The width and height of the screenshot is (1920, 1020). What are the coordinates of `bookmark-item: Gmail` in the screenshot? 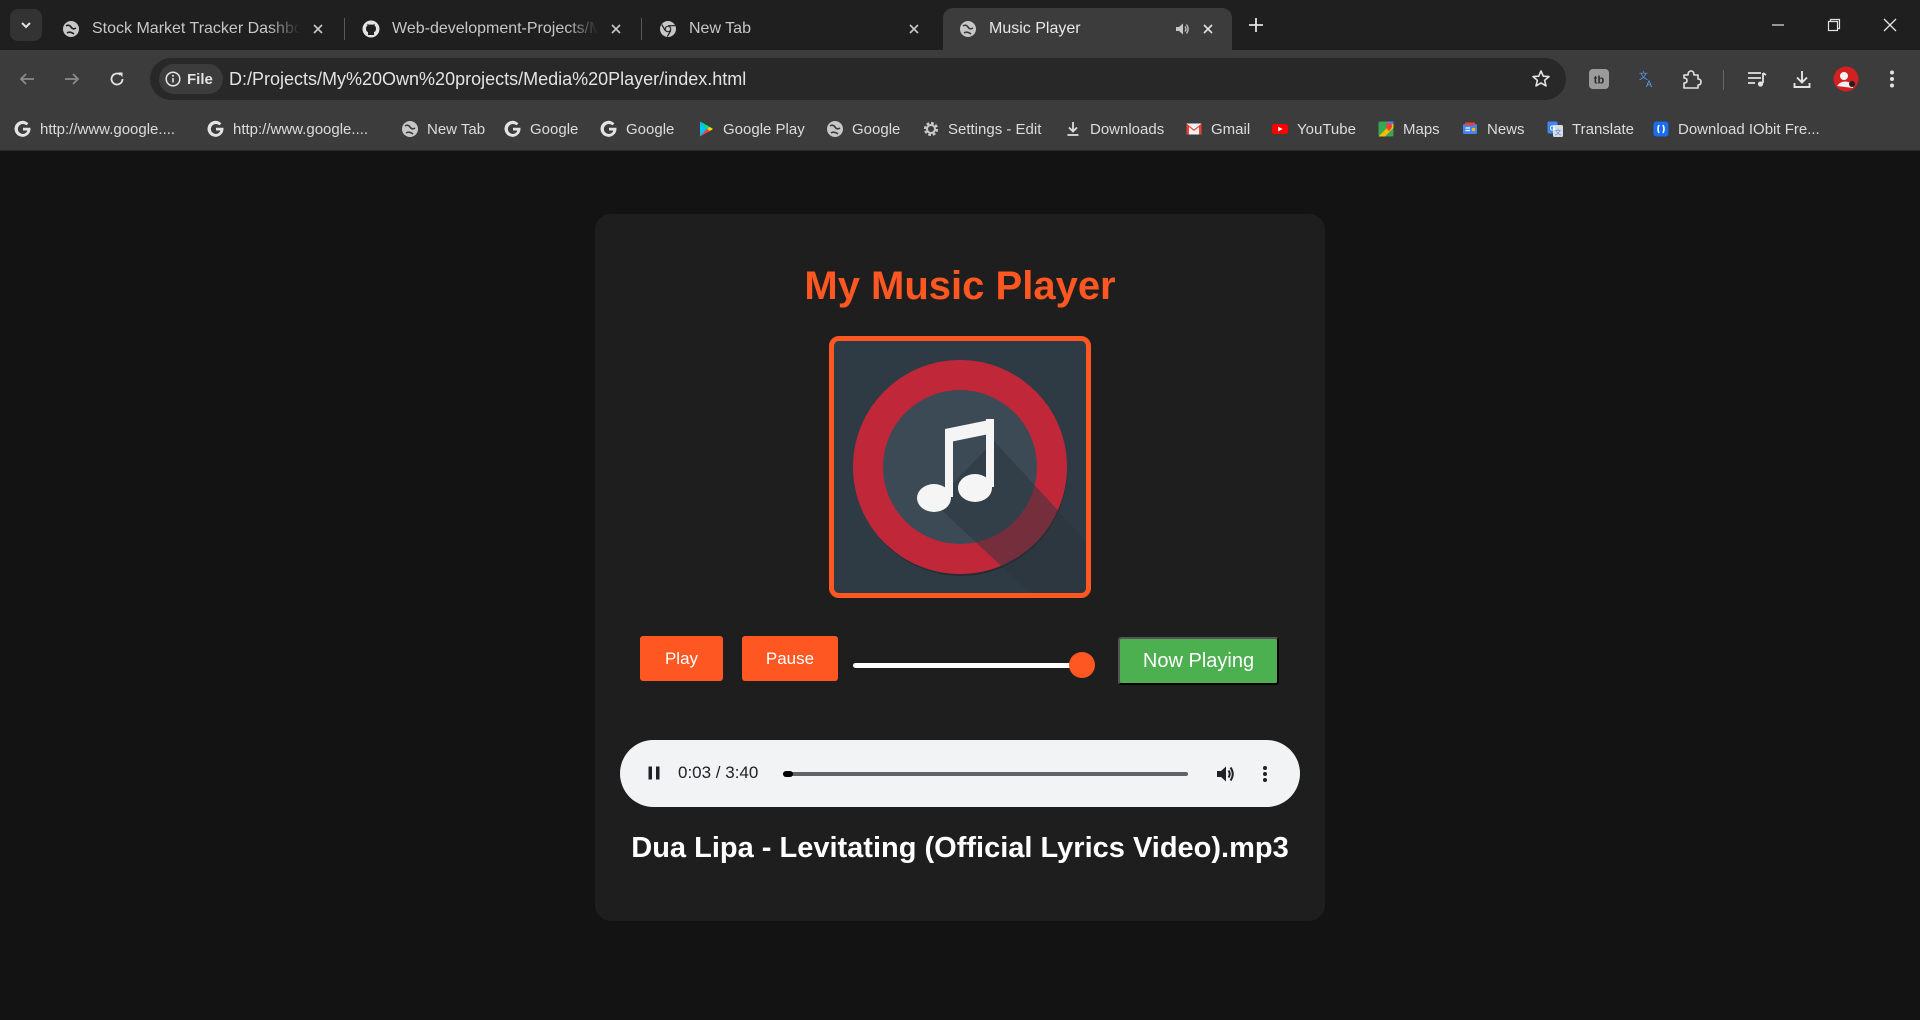 It's located at (1217, 129).